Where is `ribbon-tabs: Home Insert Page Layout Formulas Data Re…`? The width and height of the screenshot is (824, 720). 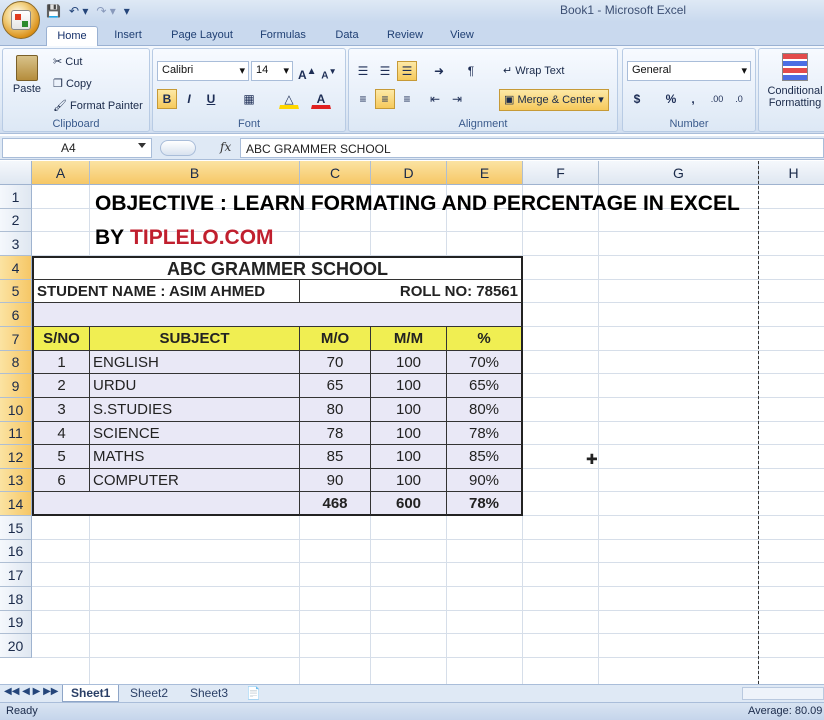
ribbon-tabs: Home Insert Page Layout Formulas Data Re… is located at coordinates (412, 34).